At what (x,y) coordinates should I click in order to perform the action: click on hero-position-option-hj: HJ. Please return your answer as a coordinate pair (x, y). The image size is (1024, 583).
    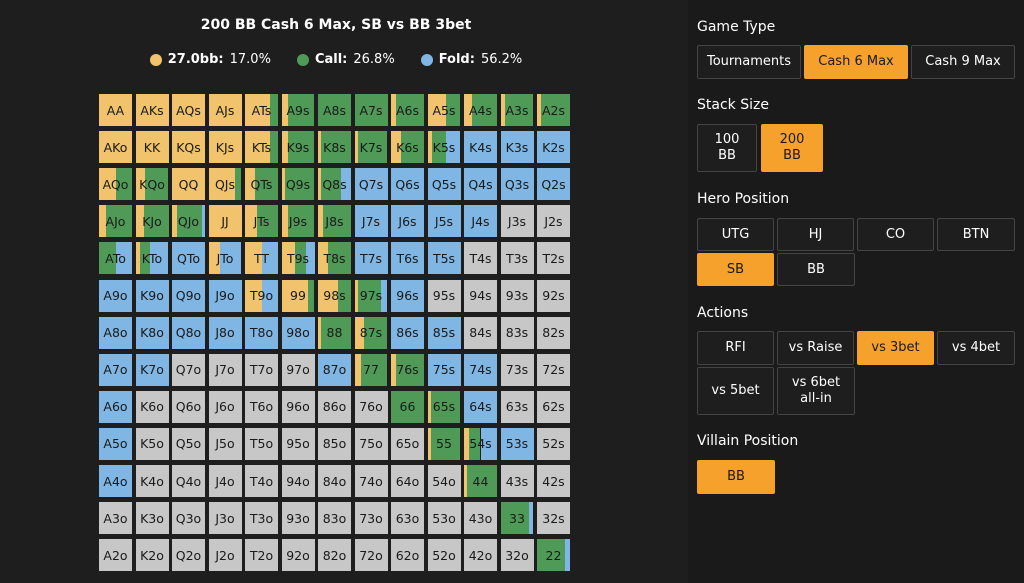
    Looking at the image, I should click on (815, 234).